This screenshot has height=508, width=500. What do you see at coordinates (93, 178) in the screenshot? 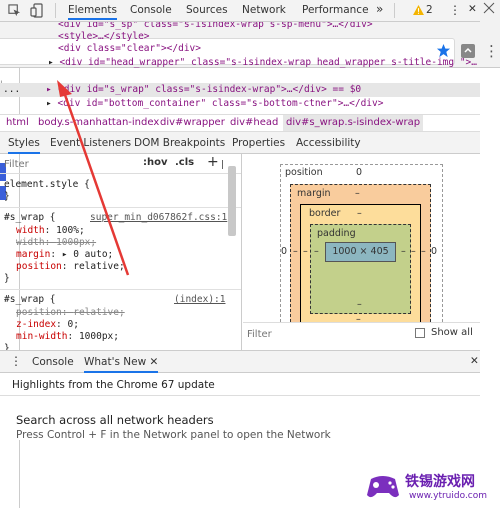
I see `red-arrow-annotation` at bounding box center [93, 178].